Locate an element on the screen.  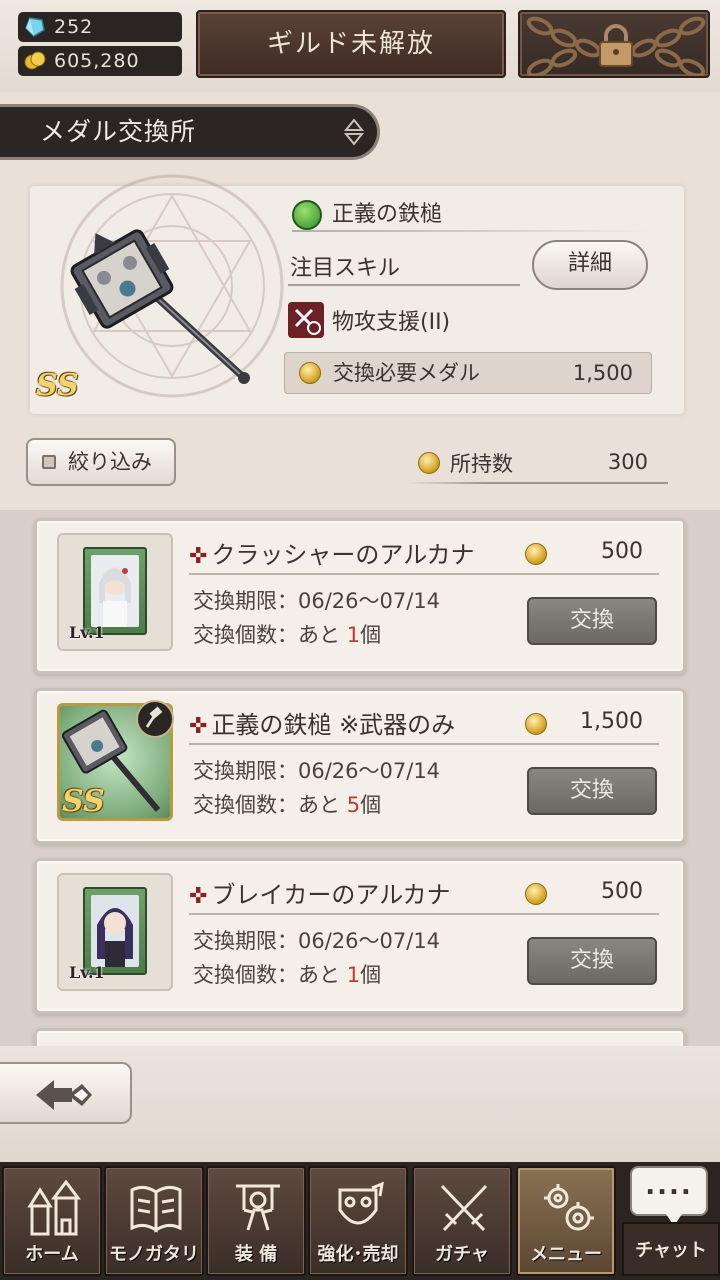
filter-label: 絞り込み is located at coordinates (110, 462).